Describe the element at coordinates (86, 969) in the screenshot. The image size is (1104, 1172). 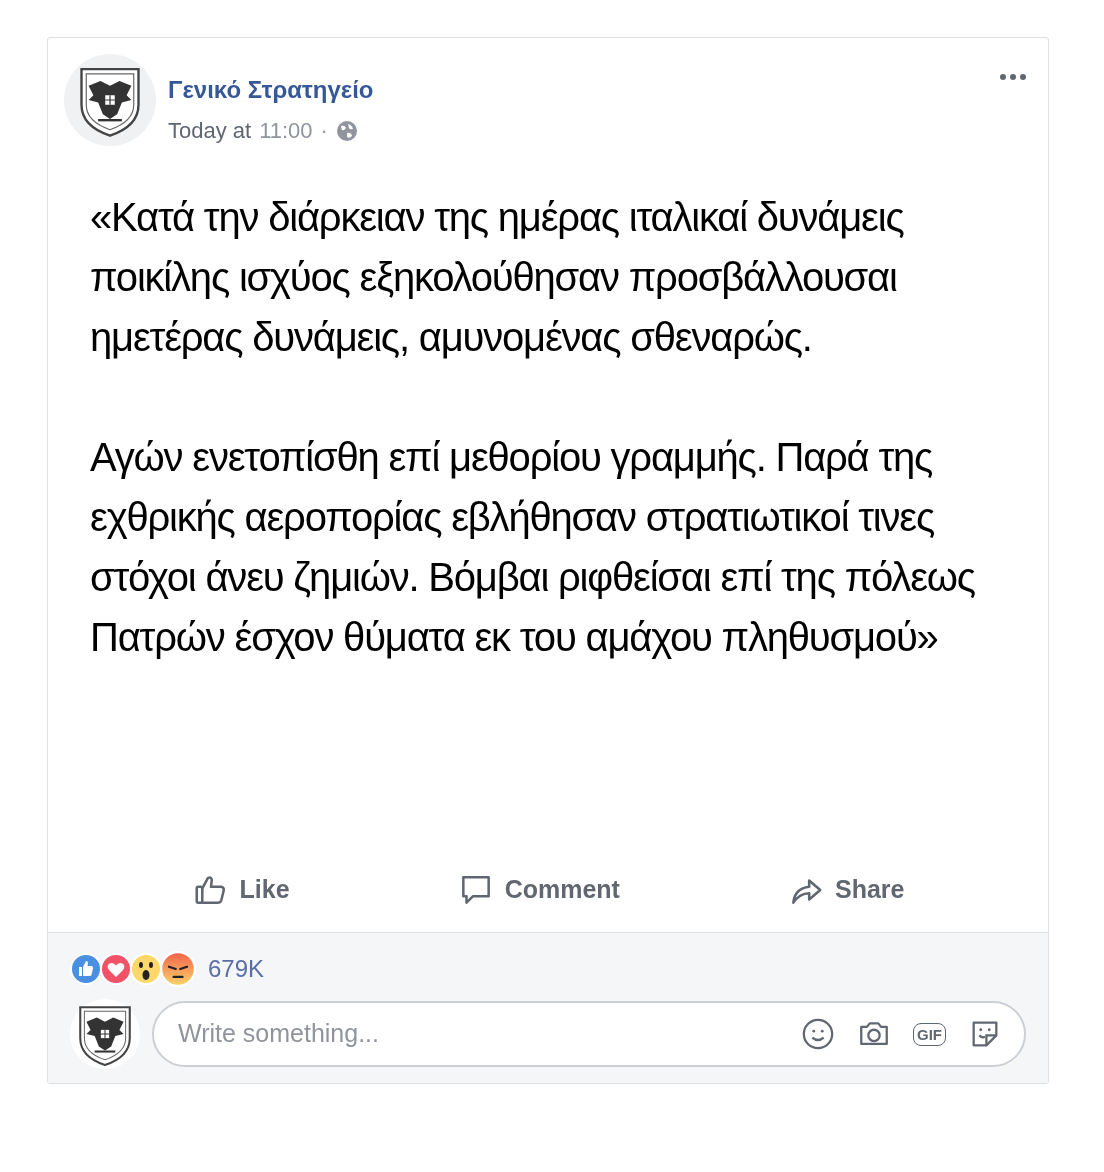
I see `like-reaction-icon` at that location.